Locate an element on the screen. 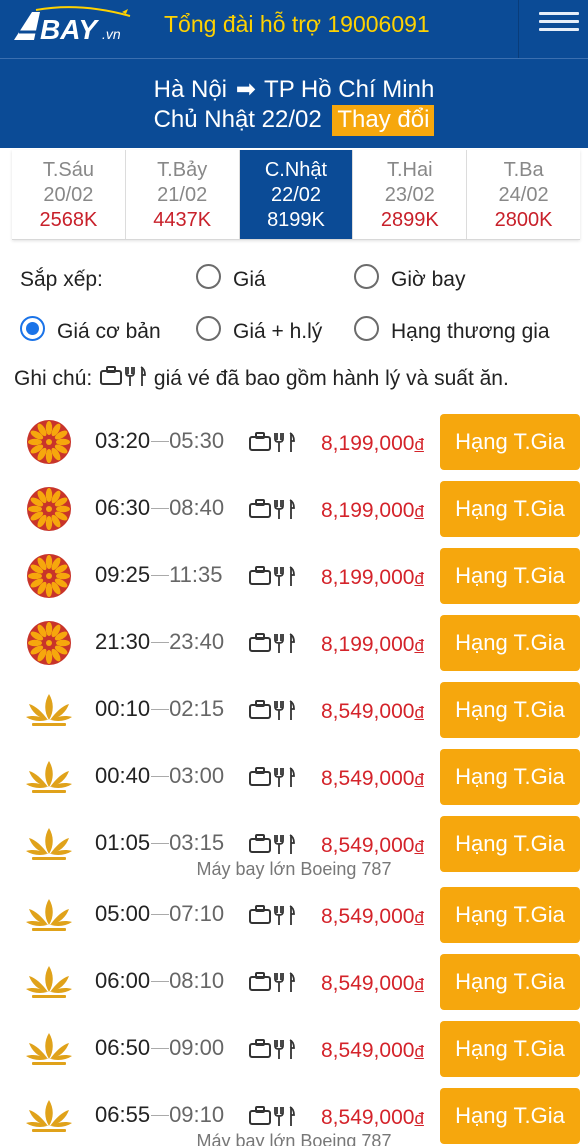  change-date-button: Thay đổi is located at coordinates (383, 120).